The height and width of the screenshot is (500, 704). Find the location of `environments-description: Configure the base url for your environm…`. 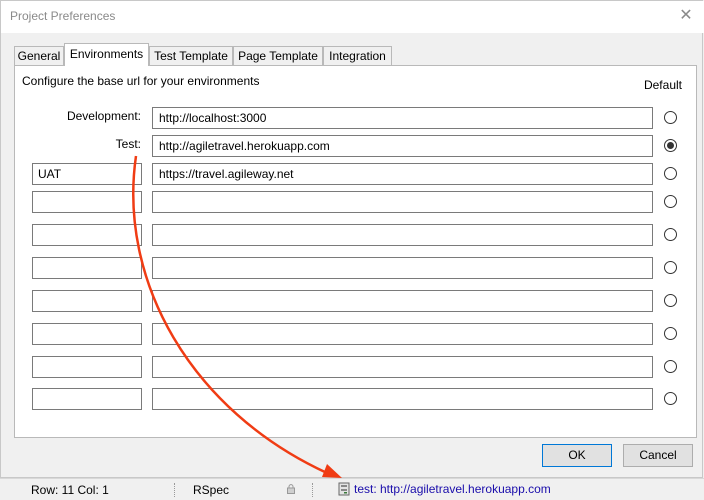

environments-description: Configure the base url for your environm… is located at coordinates (141, 81).